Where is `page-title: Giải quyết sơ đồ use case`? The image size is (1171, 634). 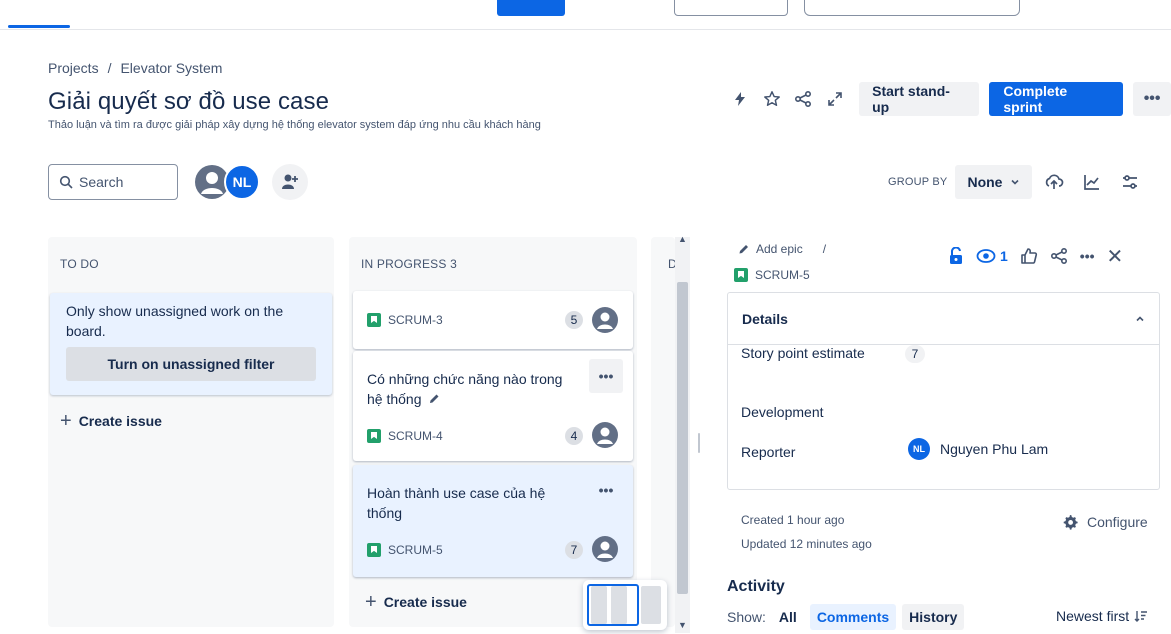
page-title: Giải quyết sơ đồ use case is located at coordinates (189, 101).